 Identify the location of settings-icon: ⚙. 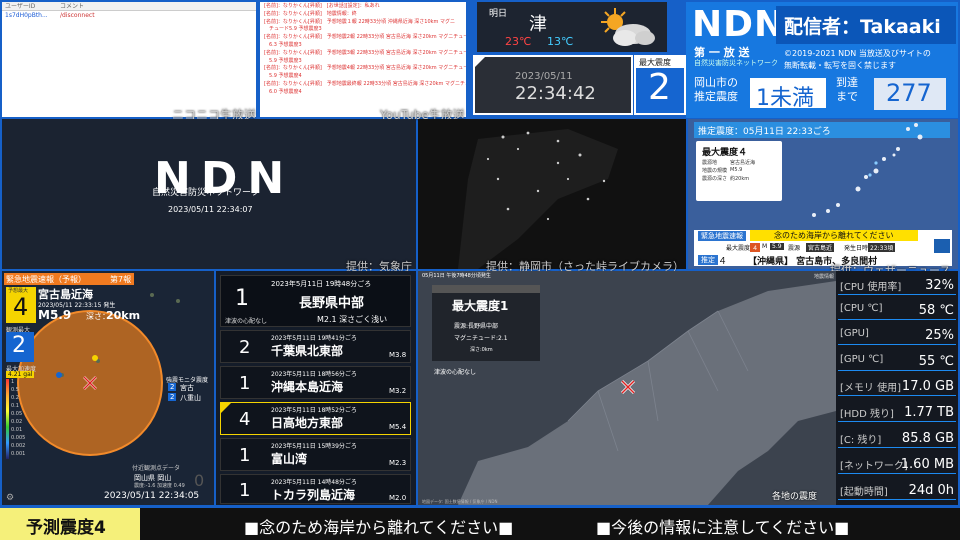
(10, 498).